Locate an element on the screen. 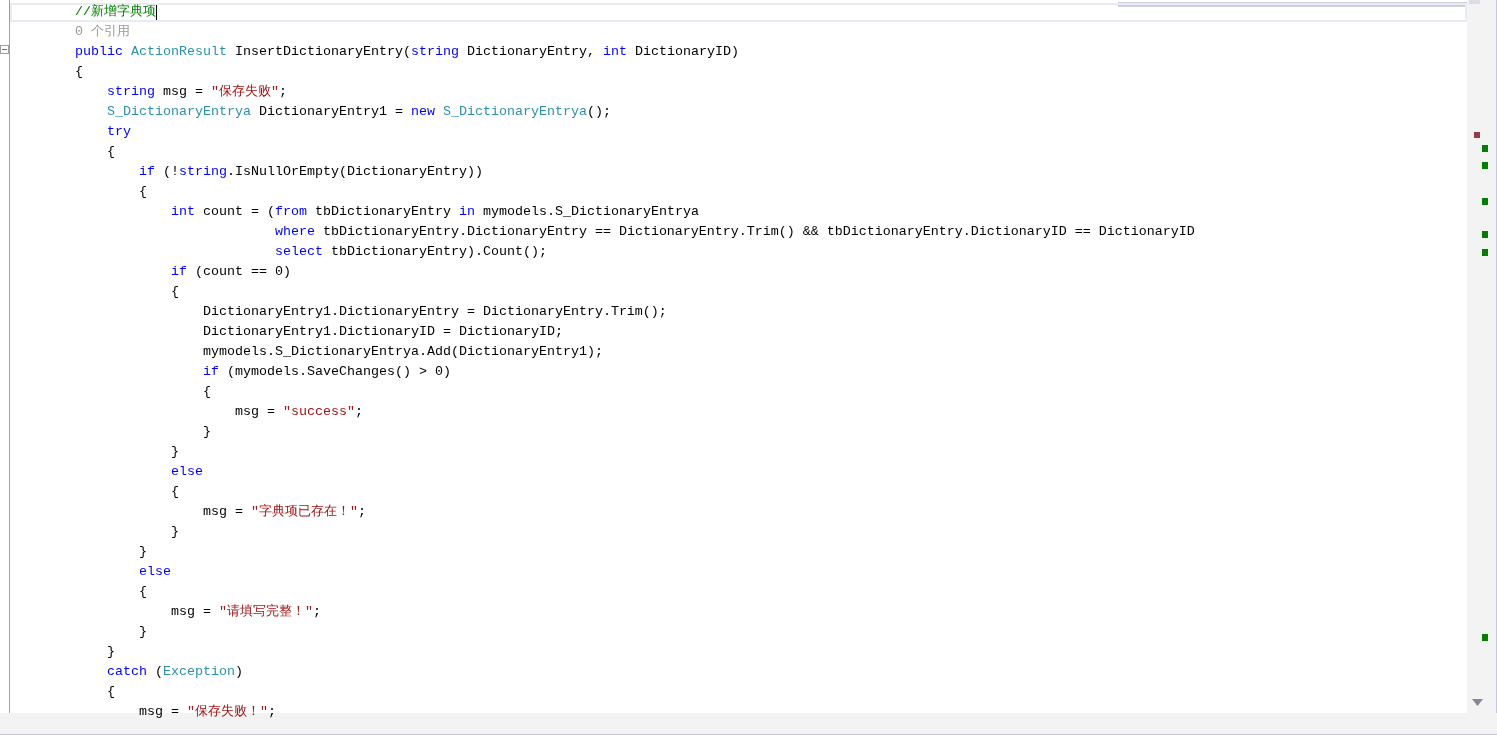 This screenshot has width=1497, height=735. code-line: DictionaryEntry1.DictionaryID = DictionaryID; is located at coordinates (382, 332).